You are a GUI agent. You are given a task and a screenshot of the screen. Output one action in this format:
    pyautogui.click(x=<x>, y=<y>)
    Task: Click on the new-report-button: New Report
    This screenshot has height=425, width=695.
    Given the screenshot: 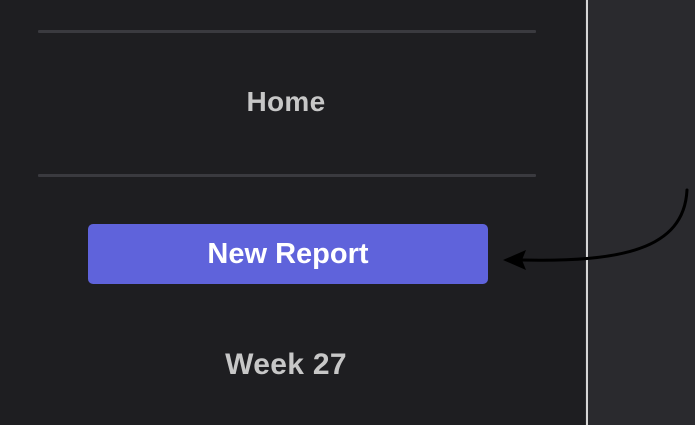 What is the action you would take?
    pyautogui.click(x=288, y=254)
    